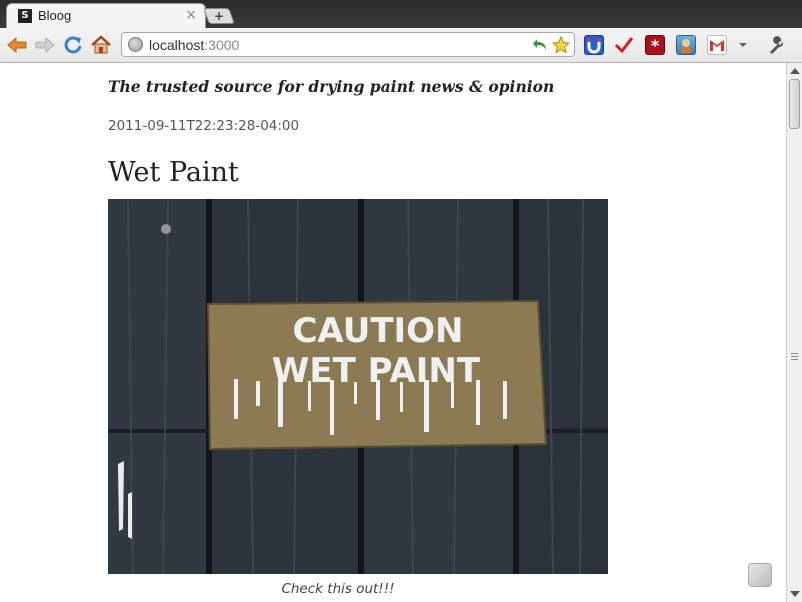 The width and height of the screenshot is (802, 602). I want to click on home-icon, so click(101, 44).